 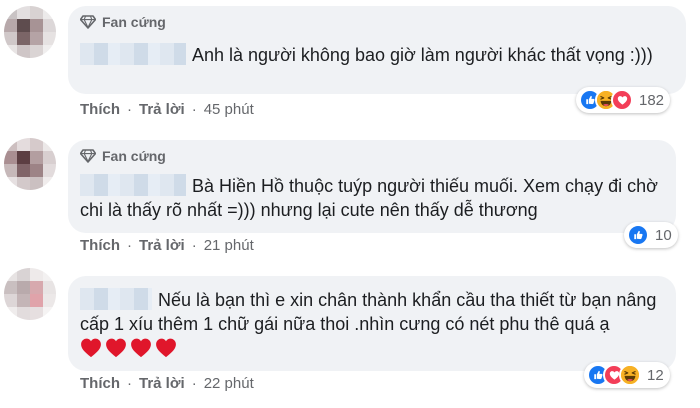 What do you see at coordinates (229, 109) in the screenshot?
I see `timestamp: 45 phút` at bounding box center [229, 109].